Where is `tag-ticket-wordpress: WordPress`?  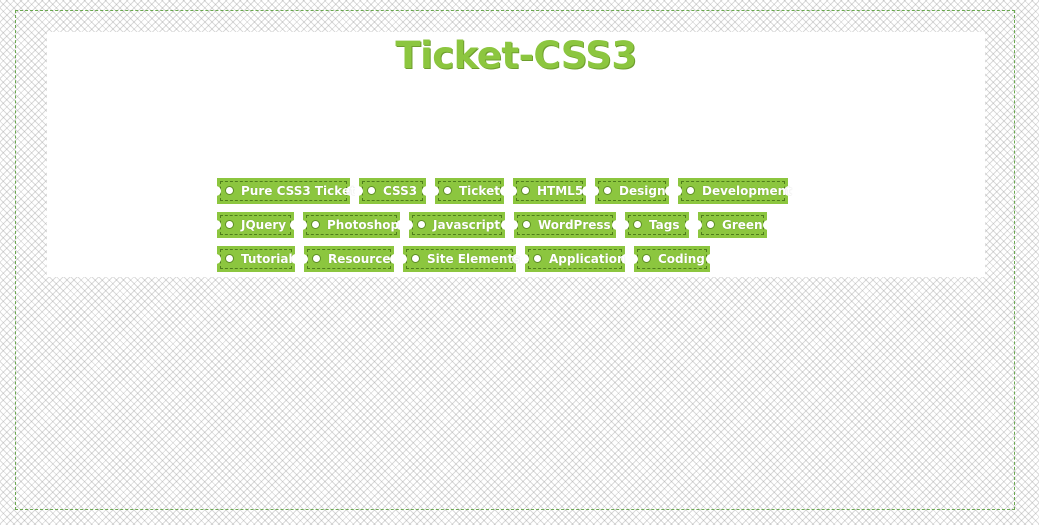 tag-ticket-wordpress: WordPress is located at coordinates (565, 225).